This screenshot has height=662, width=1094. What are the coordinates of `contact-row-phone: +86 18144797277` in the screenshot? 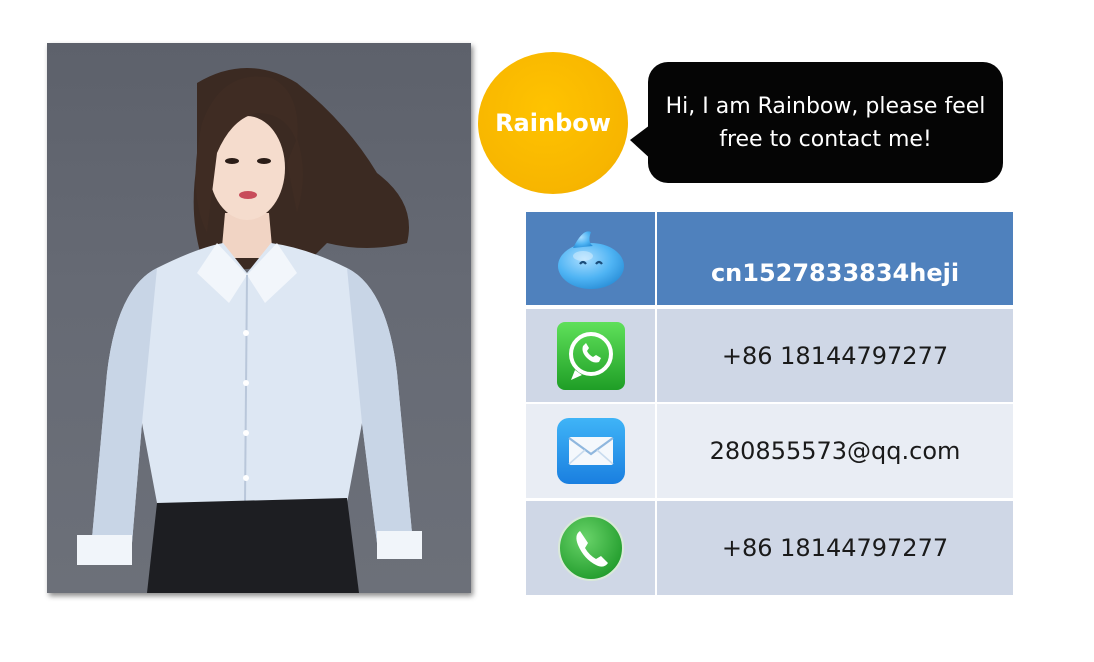 It's located at (769, 548).